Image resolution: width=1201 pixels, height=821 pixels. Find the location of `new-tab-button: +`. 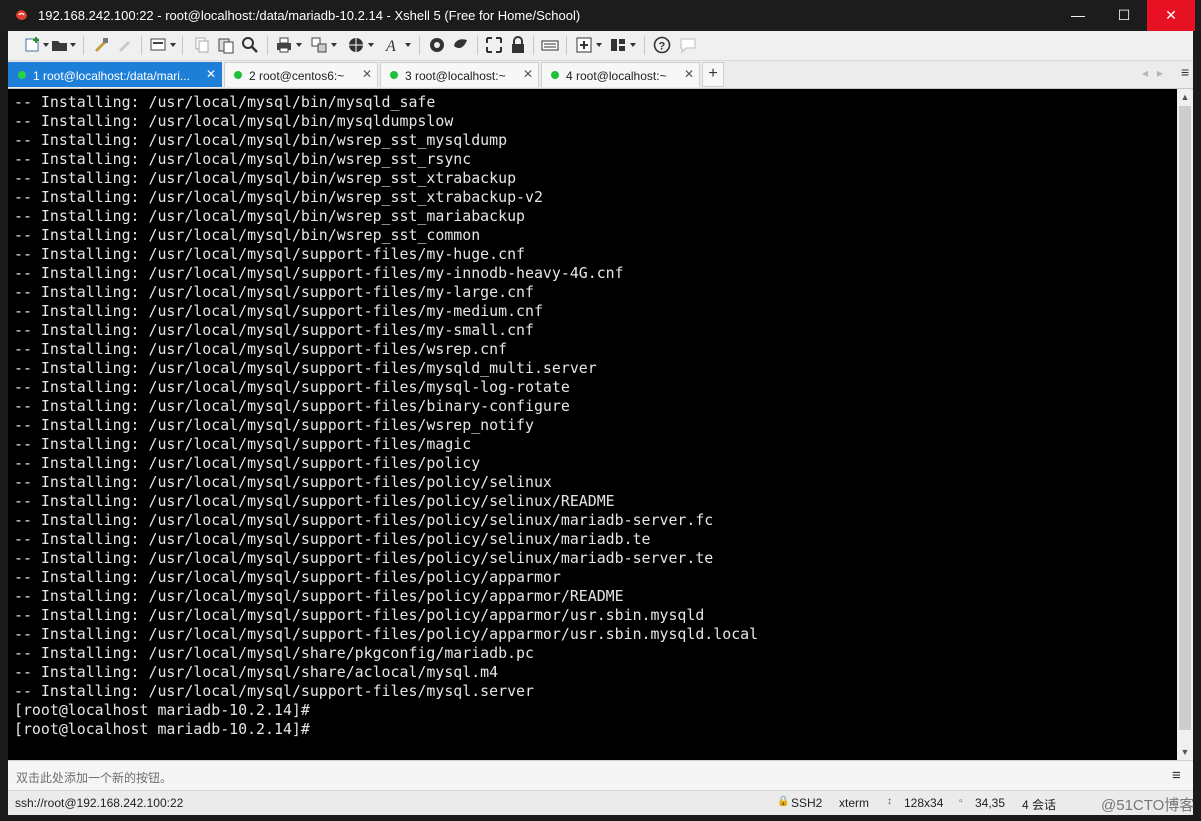

new-tab-button: + is located at coordinates (713, 74).